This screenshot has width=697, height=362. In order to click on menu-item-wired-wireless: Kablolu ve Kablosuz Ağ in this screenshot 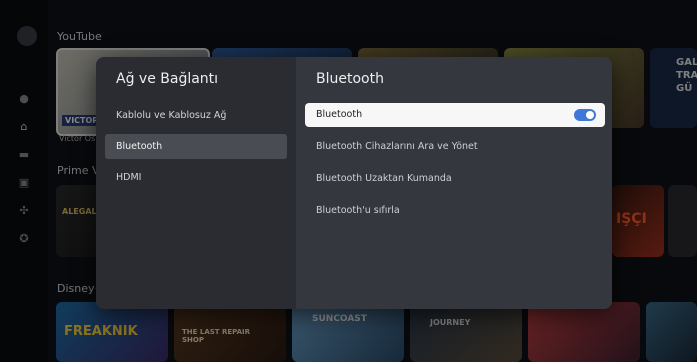, I will do `click(196, 115)`.